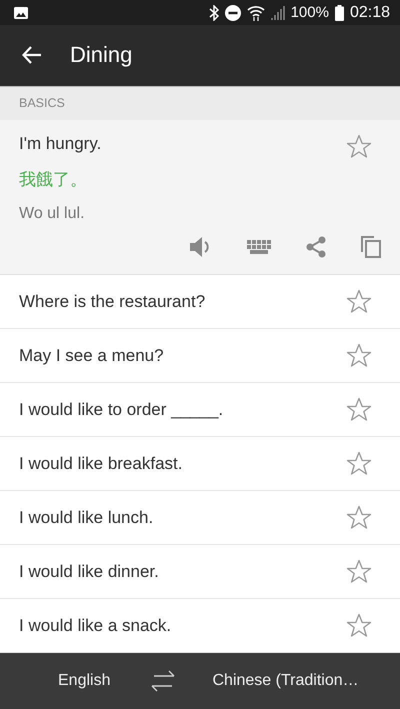 This screenshot has width=400, height=709. What do you see at coordinates (84, 681) in the screenshot?
I see `source-language-button: English` at bounding box center [84, 681].